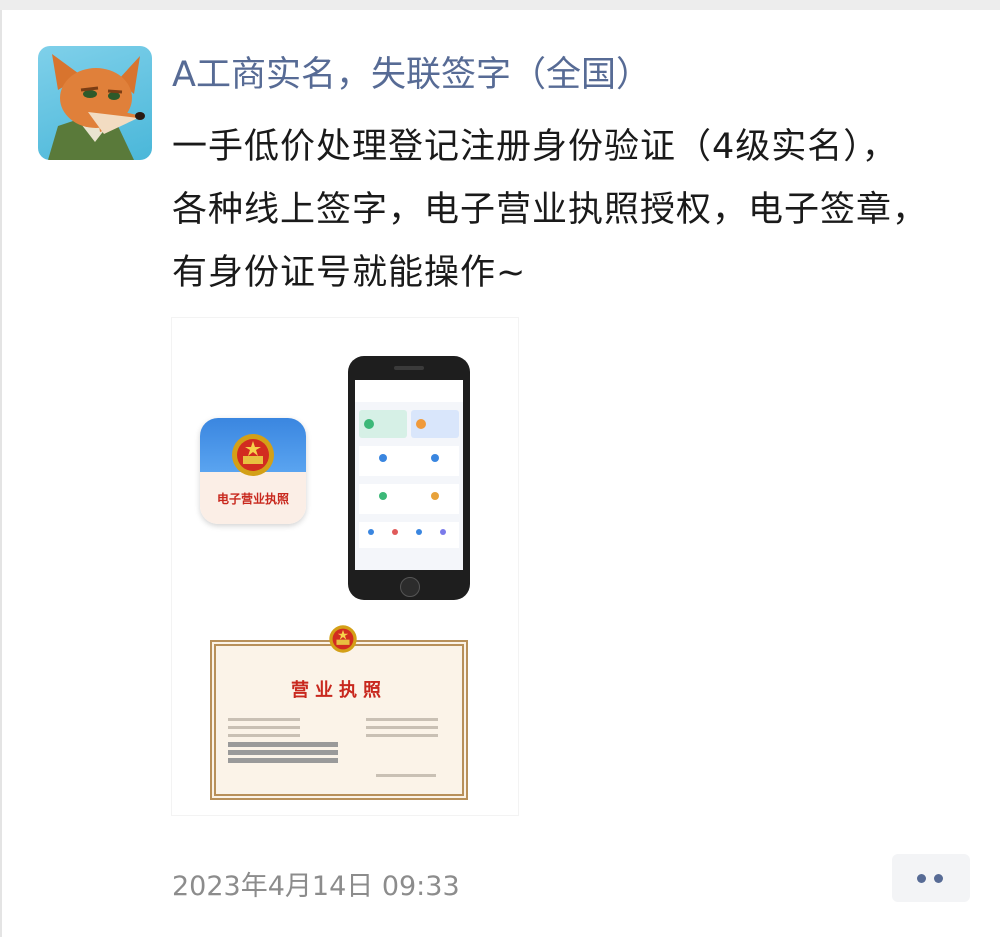 The height and width of the screenshot is (937, 1000). Describe the element at coordinates (921, 878) in the screenshot. I see `more-dots-icon` at that location.